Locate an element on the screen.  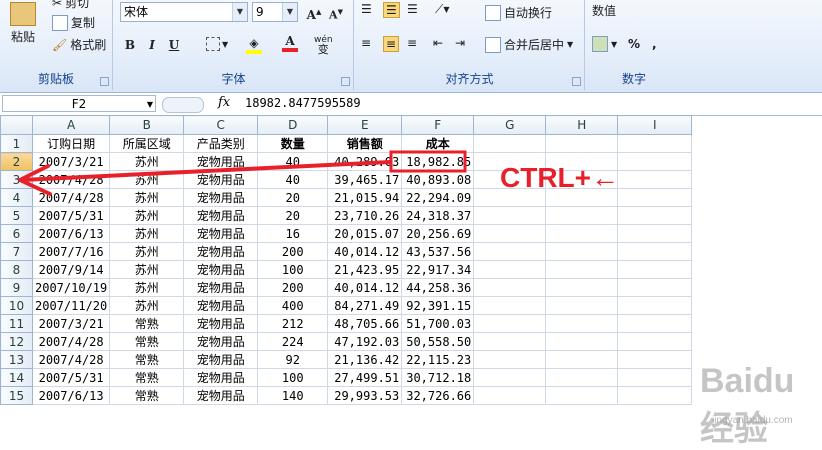
data-cell: 84,271.49 is located at coordinates (365, 305).